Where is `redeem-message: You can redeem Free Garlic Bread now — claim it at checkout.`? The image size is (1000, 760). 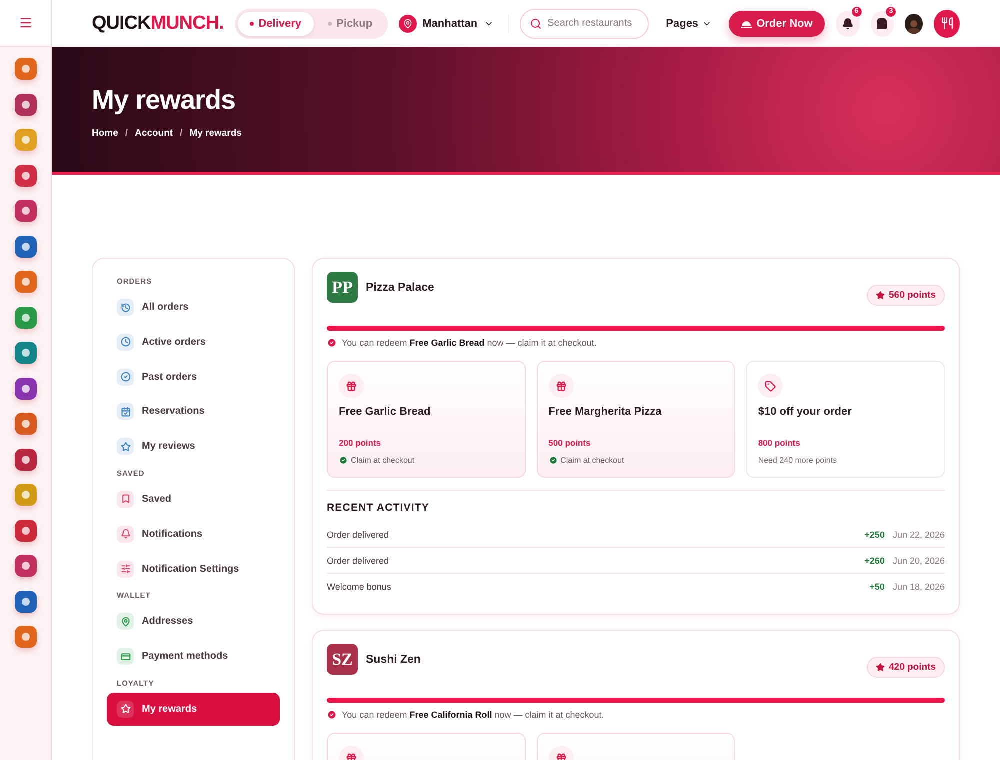
redeem-message: You can redeem Free Garlic Bread now — claim it at checkout. is located at coordinates (469, 343).